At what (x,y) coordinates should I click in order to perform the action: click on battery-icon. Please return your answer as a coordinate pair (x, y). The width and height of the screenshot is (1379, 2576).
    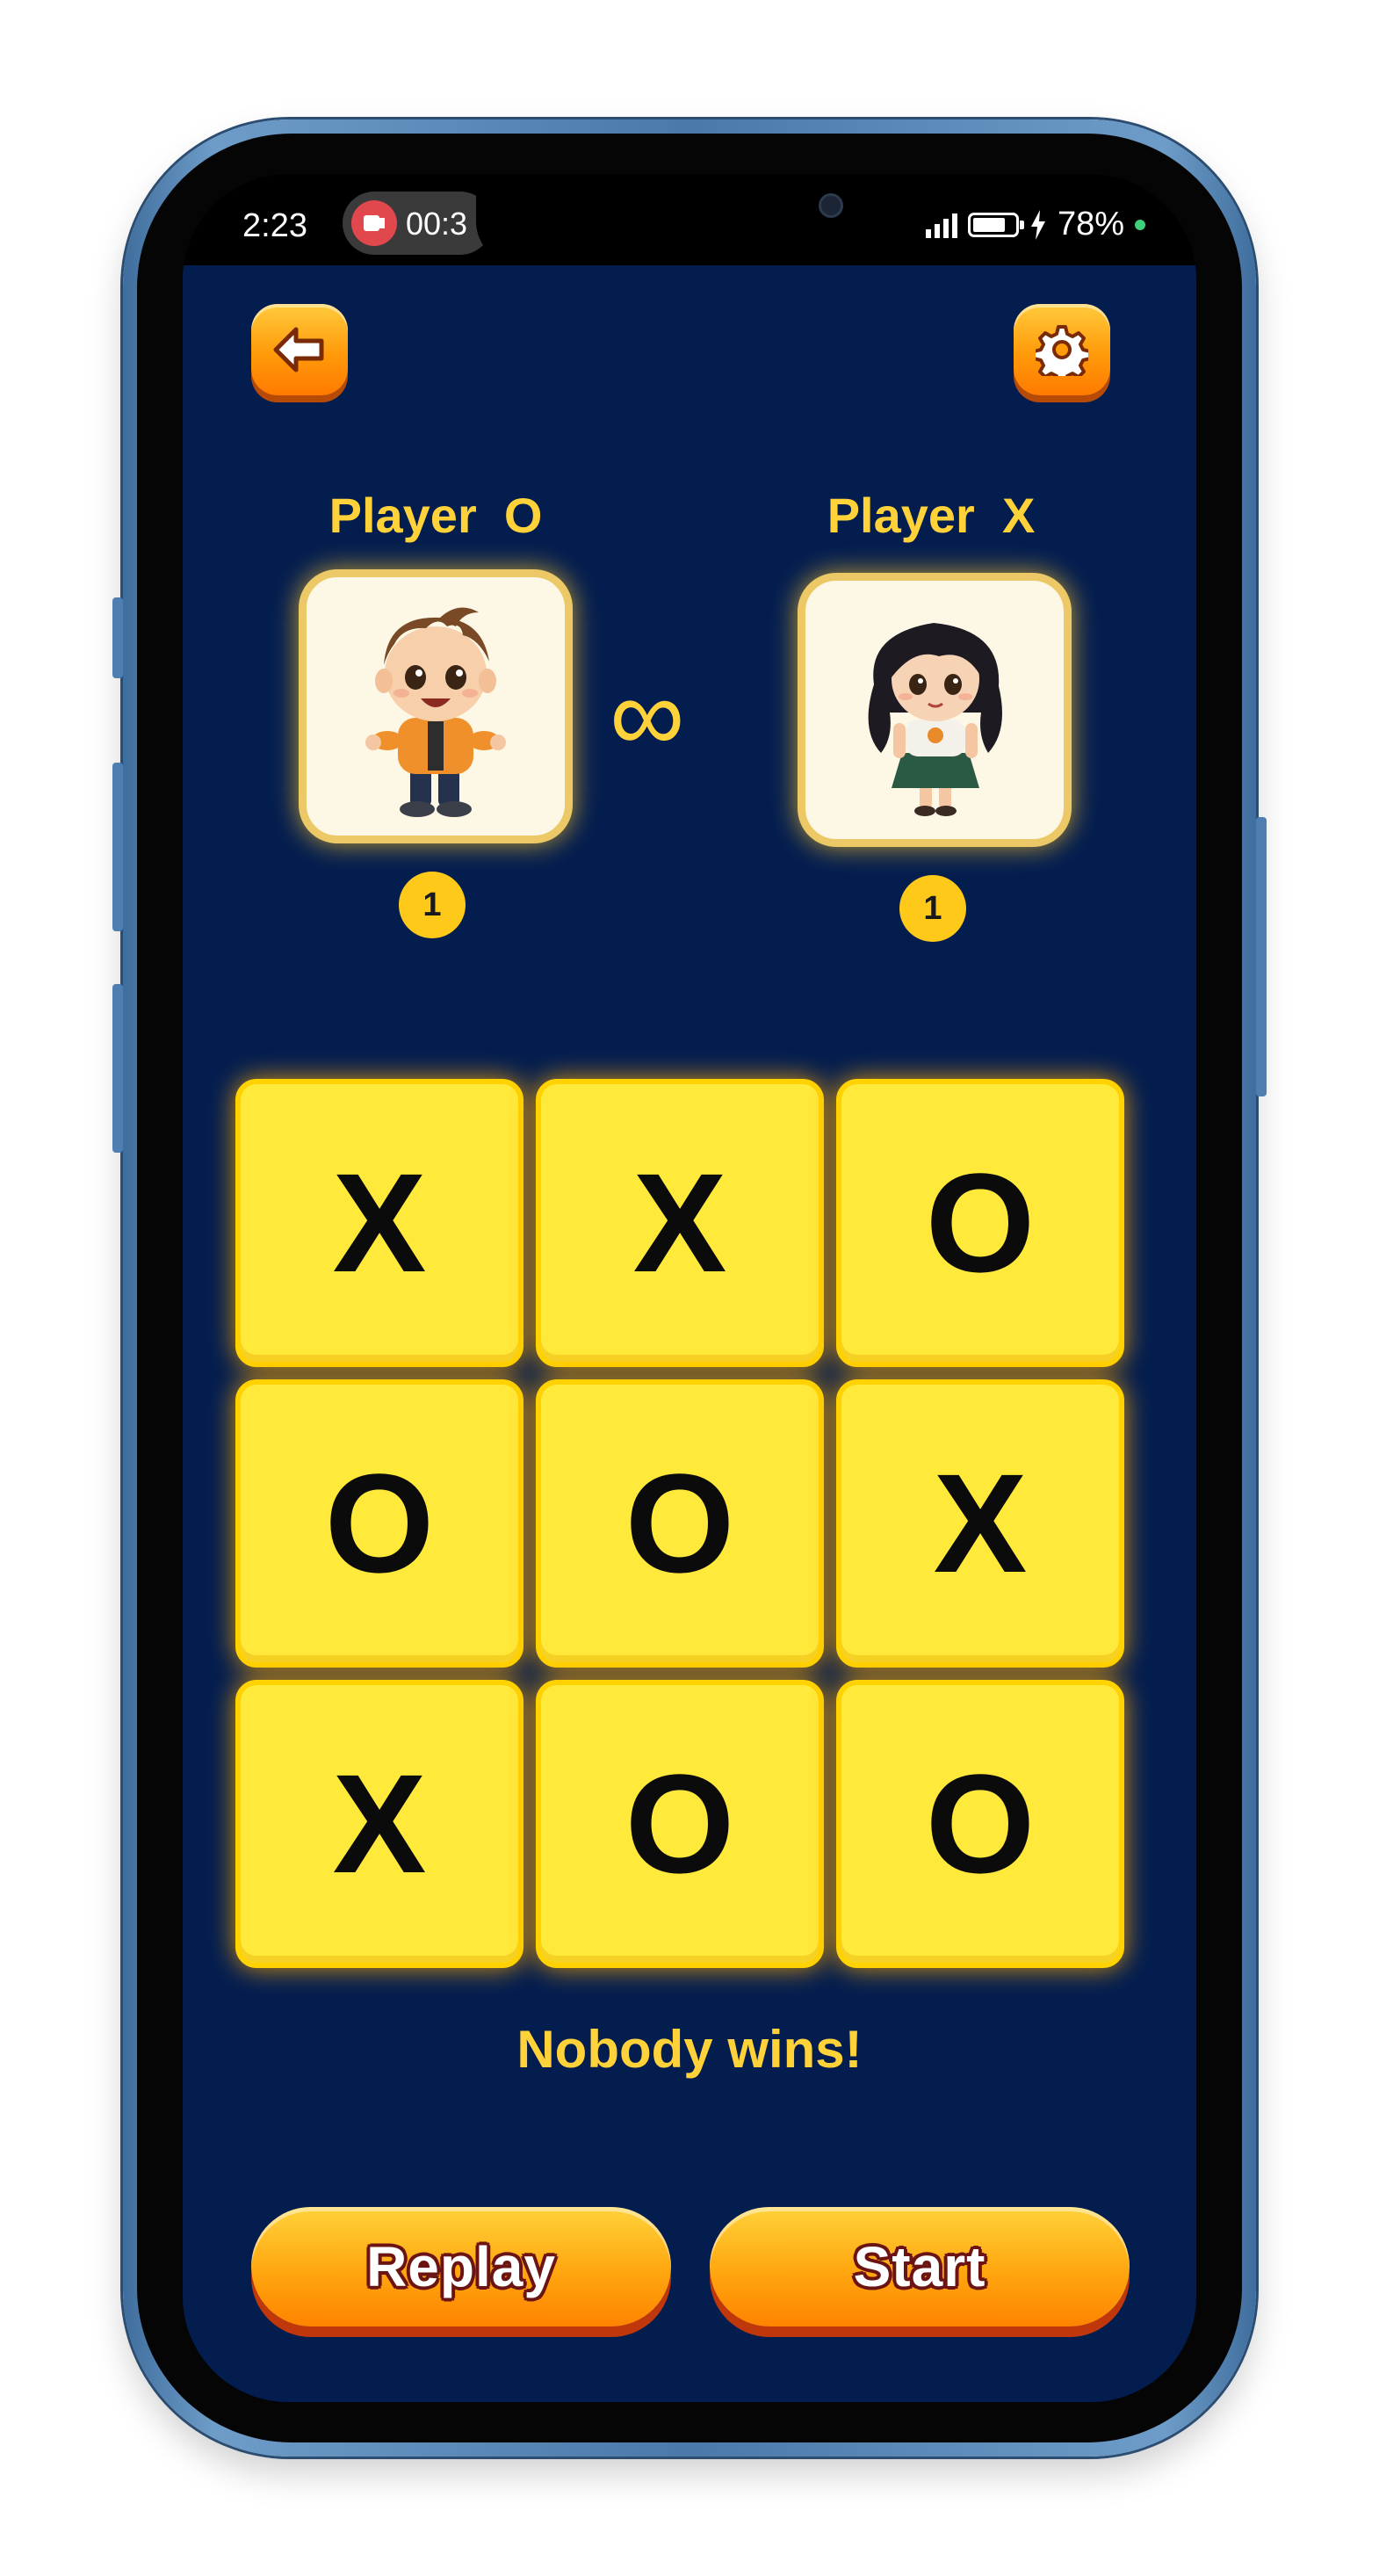
    Looking at the image, I should click on (996, 224).